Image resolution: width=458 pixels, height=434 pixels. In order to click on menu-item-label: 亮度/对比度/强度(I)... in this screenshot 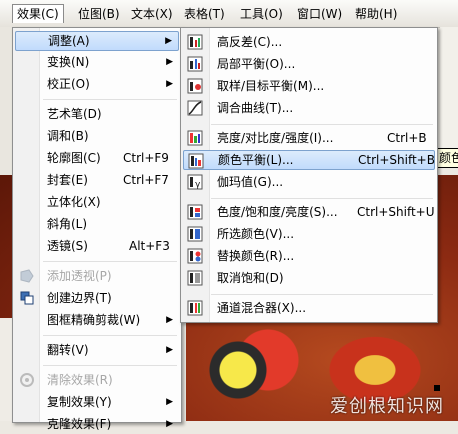, I will do `click(275, 138)`.